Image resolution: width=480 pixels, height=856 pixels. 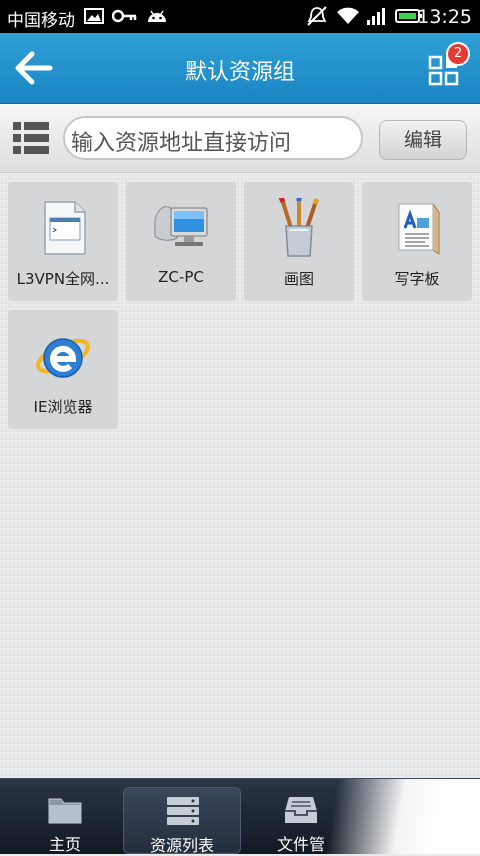 I want to click on notification-badge: 2, so click(x=458, y=54).